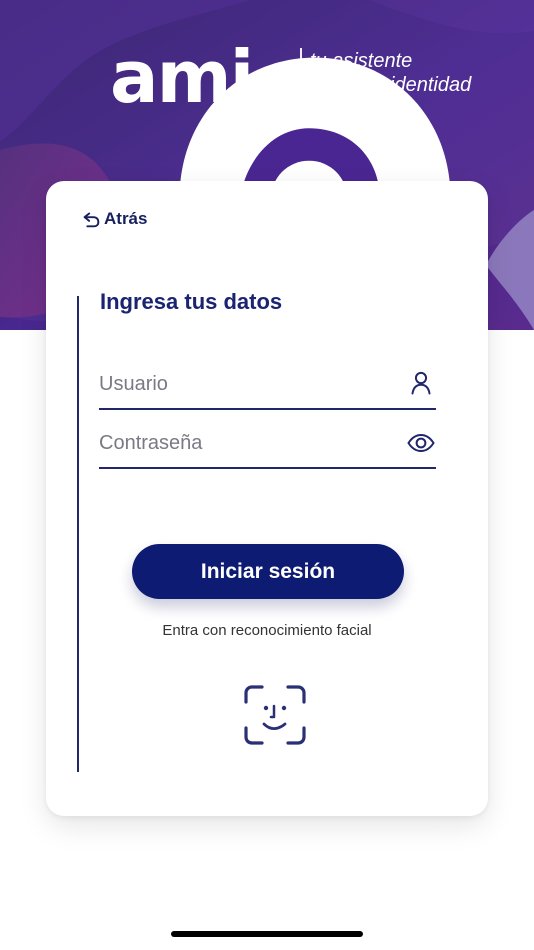 The image size is (534, 950). What do you see at coordinates (361, 61) in the screenshot?
I see `brand-tagline-line1: tu asistente` at bounding box center [361, 61].